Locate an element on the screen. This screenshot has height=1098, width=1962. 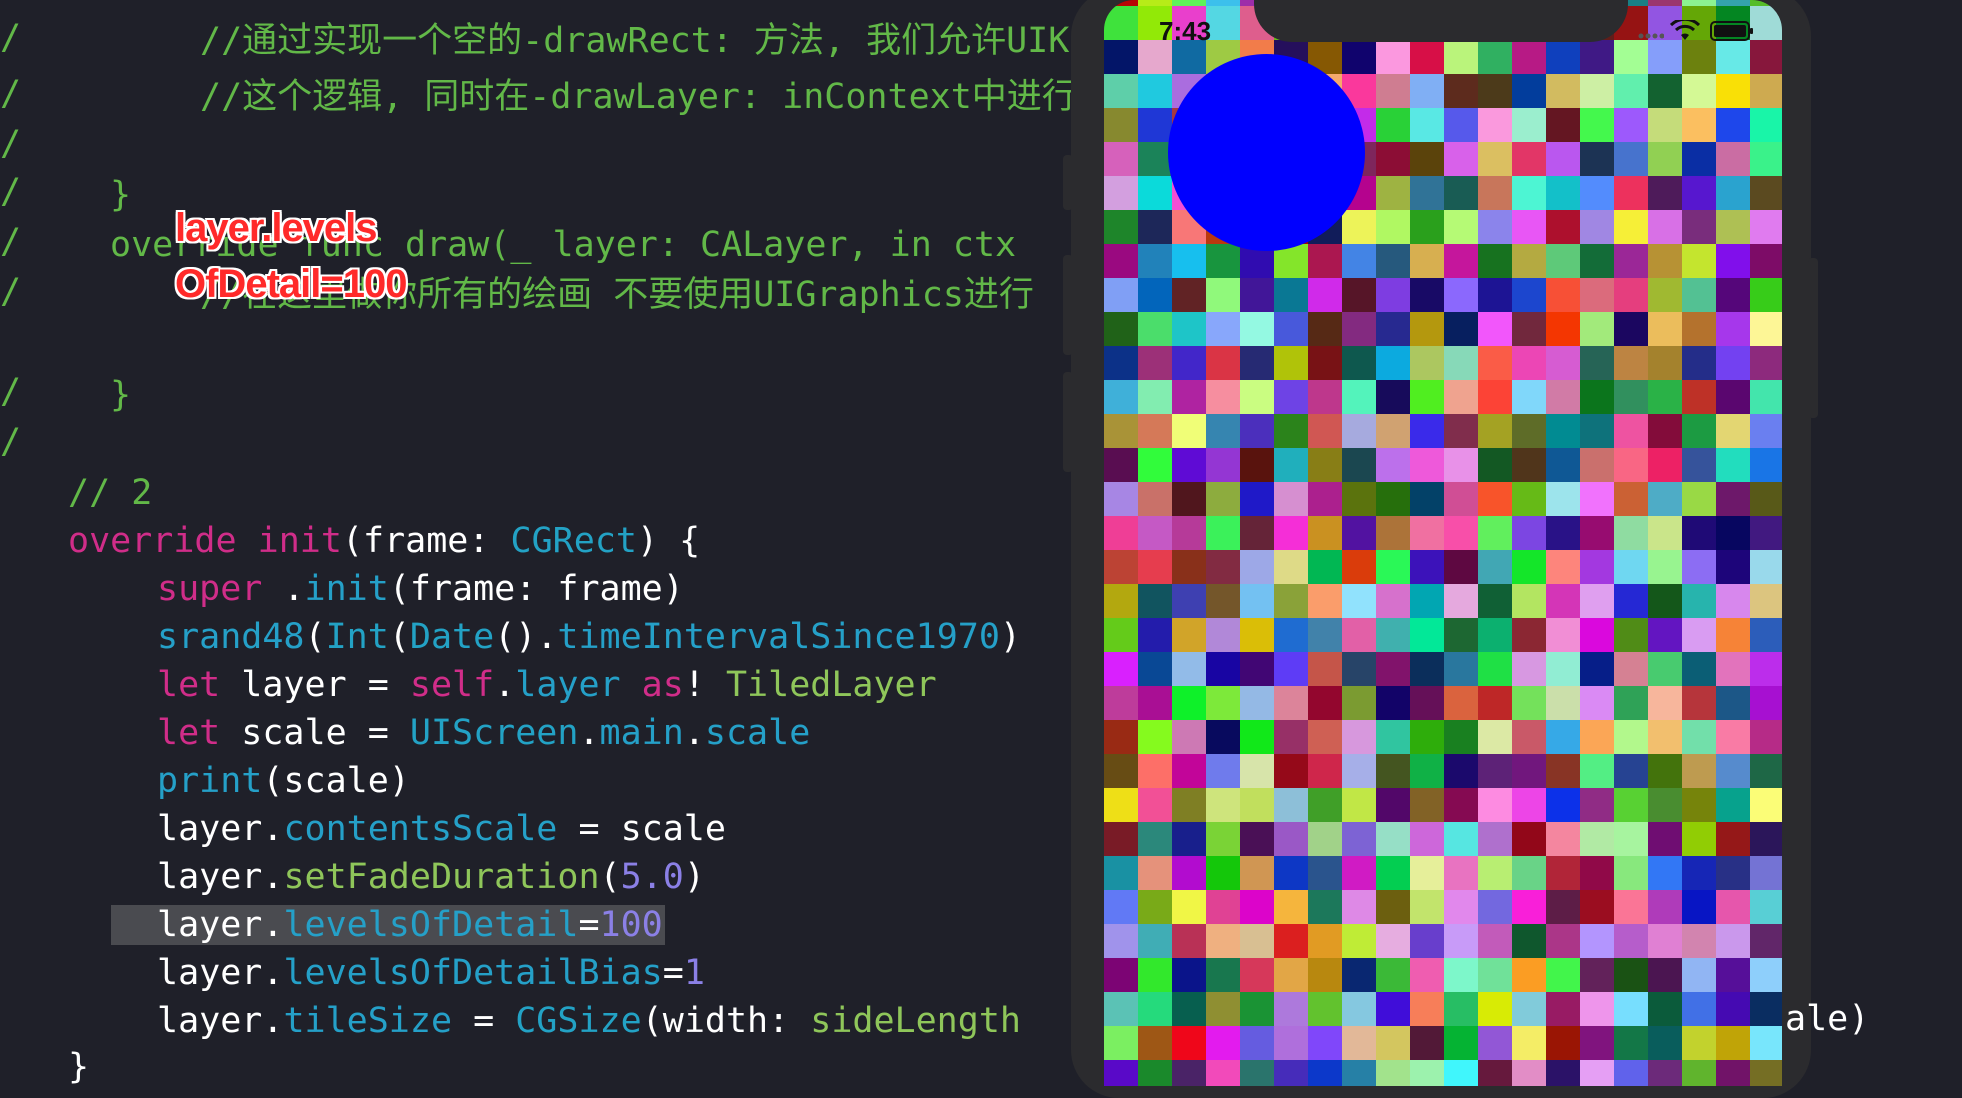
wifi-icon is located at coordinates (1685, 30).